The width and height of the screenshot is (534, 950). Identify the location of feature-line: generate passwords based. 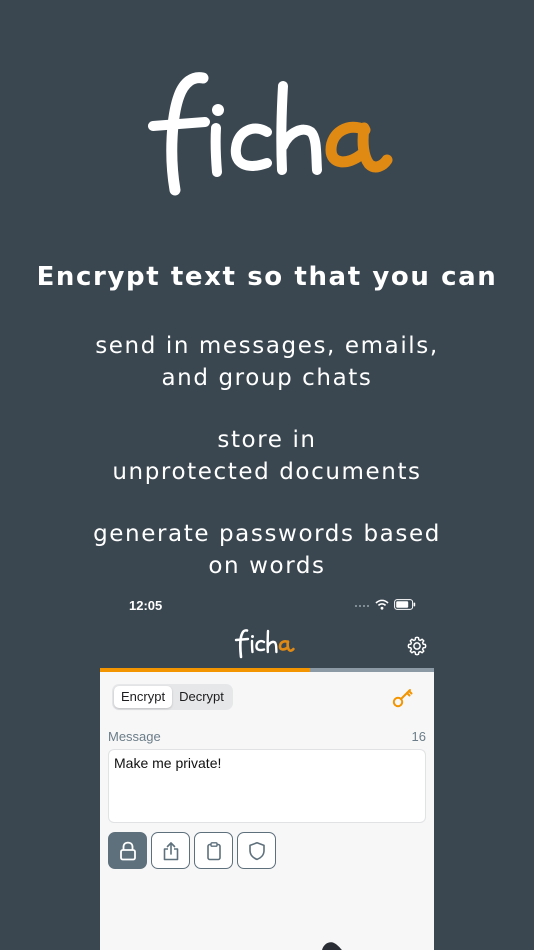
(267, 534).